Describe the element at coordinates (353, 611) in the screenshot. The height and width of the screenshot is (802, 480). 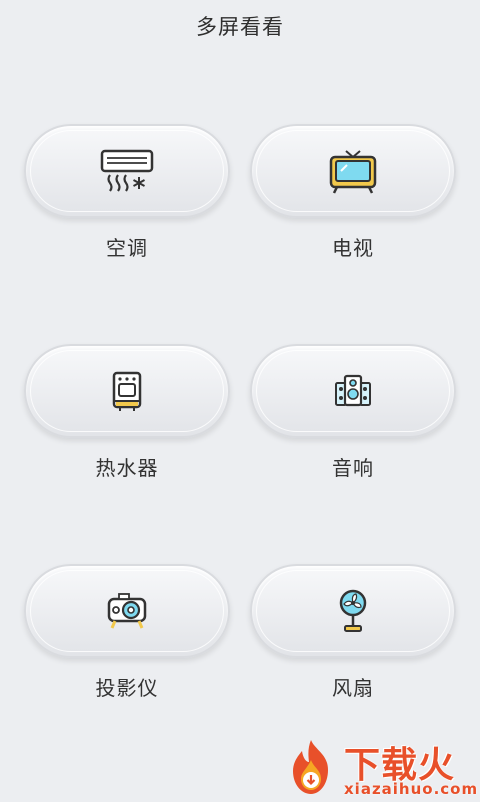
I see `fan-icon` at that location.